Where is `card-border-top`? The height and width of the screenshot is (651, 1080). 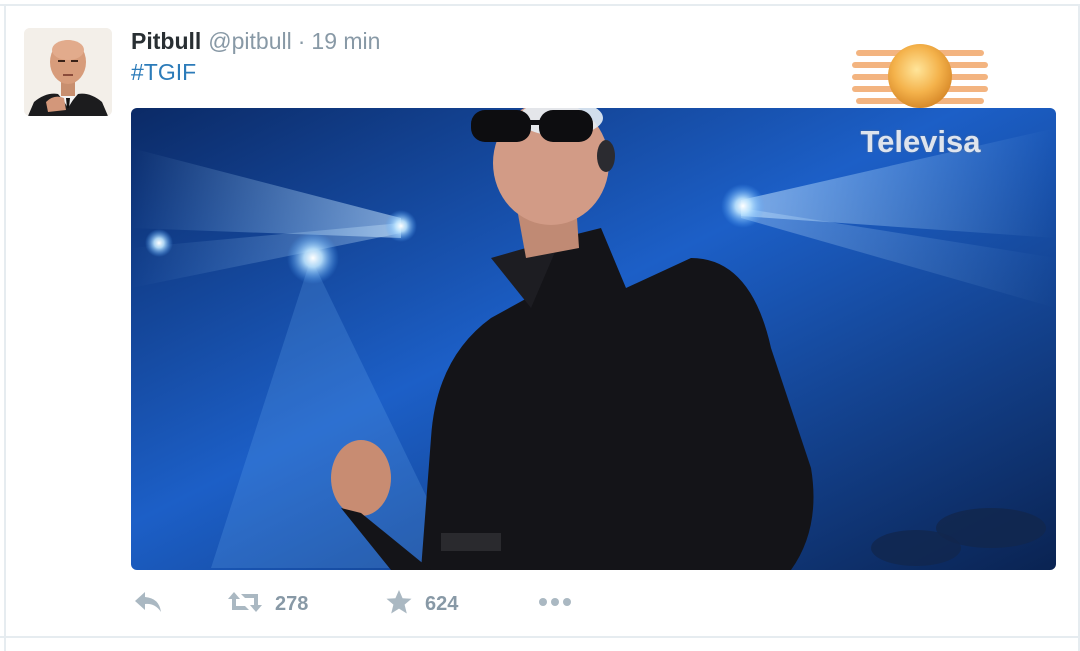 card-border-top is located at coordinates (540, 5).